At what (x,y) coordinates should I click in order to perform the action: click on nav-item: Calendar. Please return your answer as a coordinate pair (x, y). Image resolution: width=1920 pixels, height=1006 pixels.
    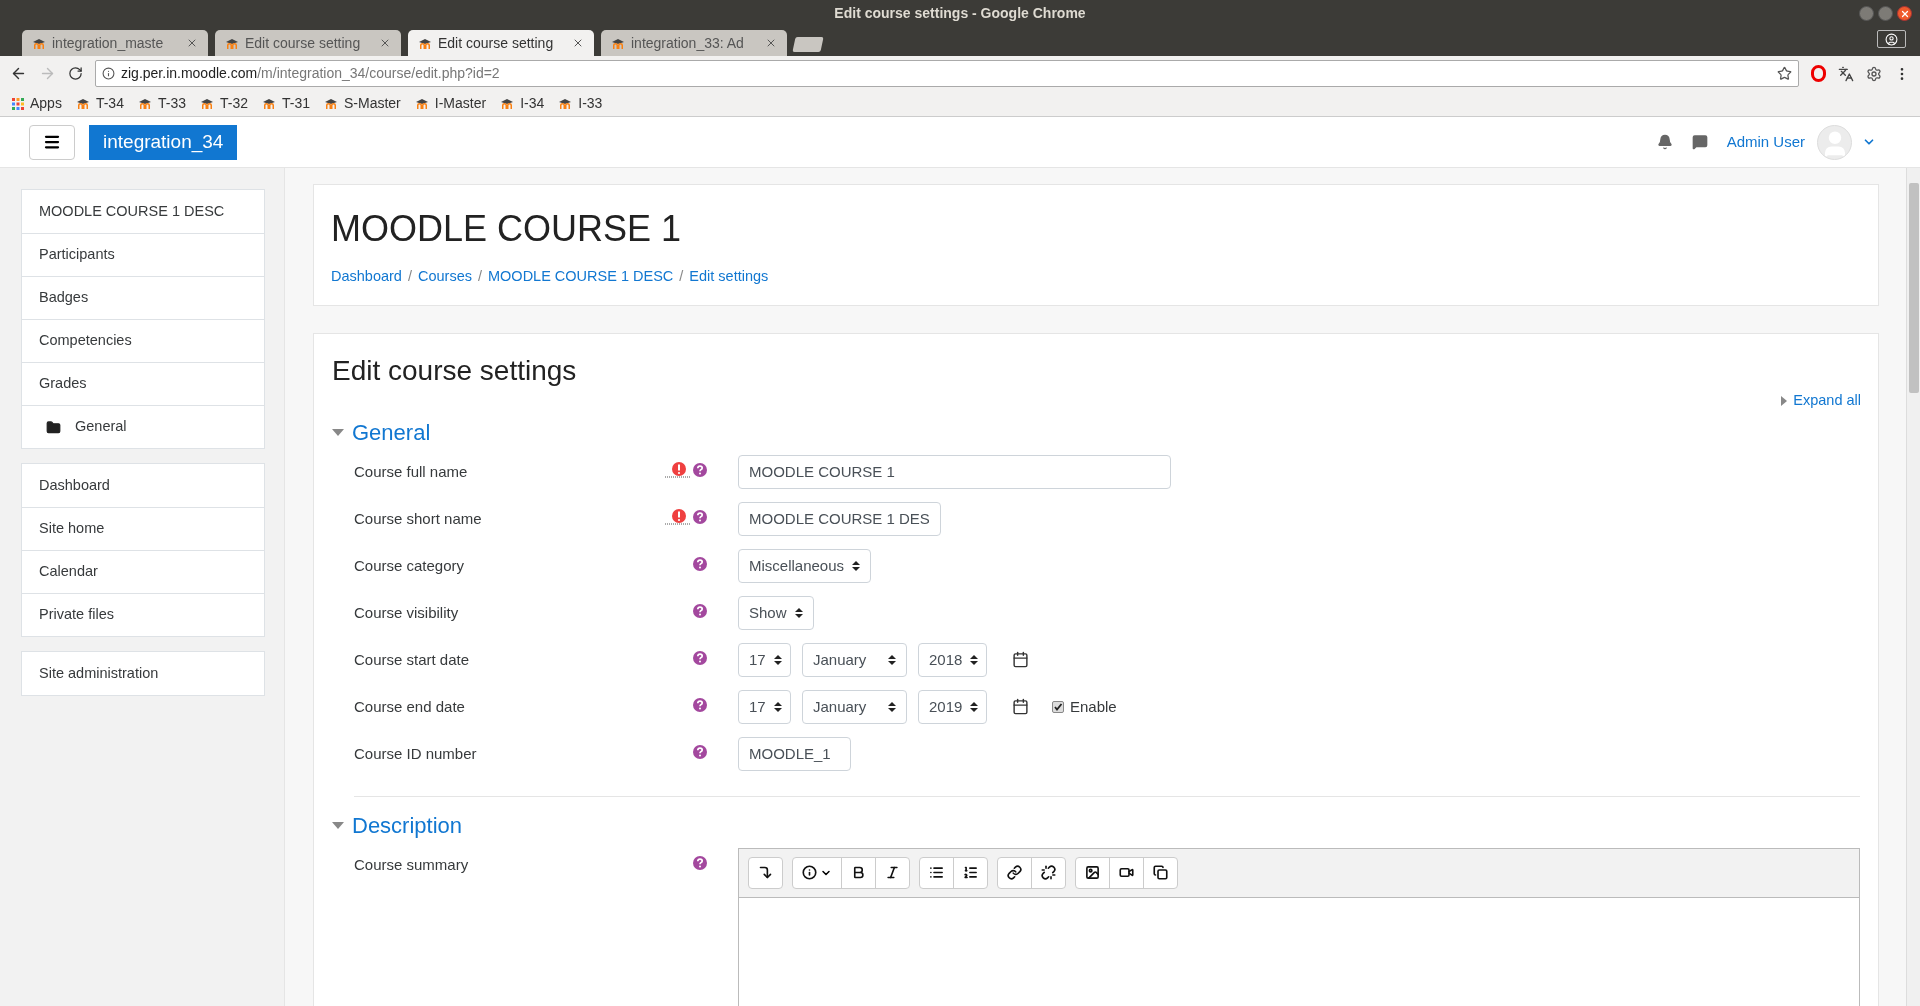
    Looking at the image, I should click on (143, 571).